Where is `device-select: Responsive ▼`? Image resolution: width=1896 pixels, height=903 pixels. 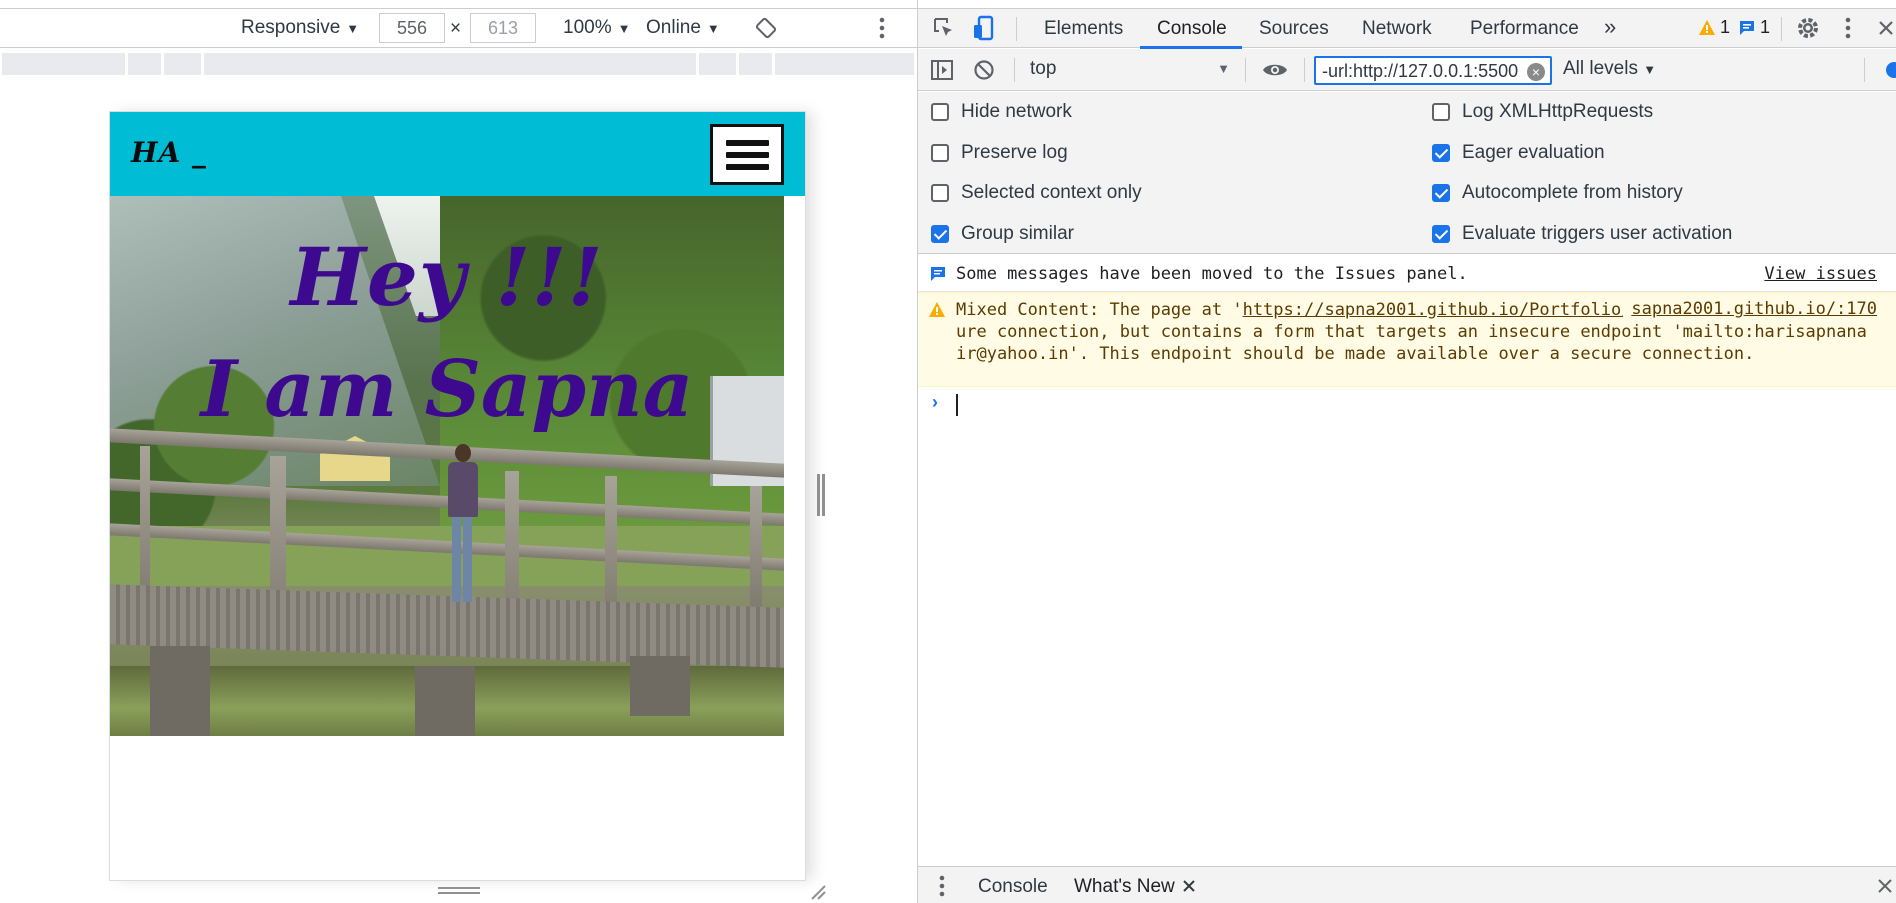 device-select: Responsive ▼ is located at coordinates (300, 28).